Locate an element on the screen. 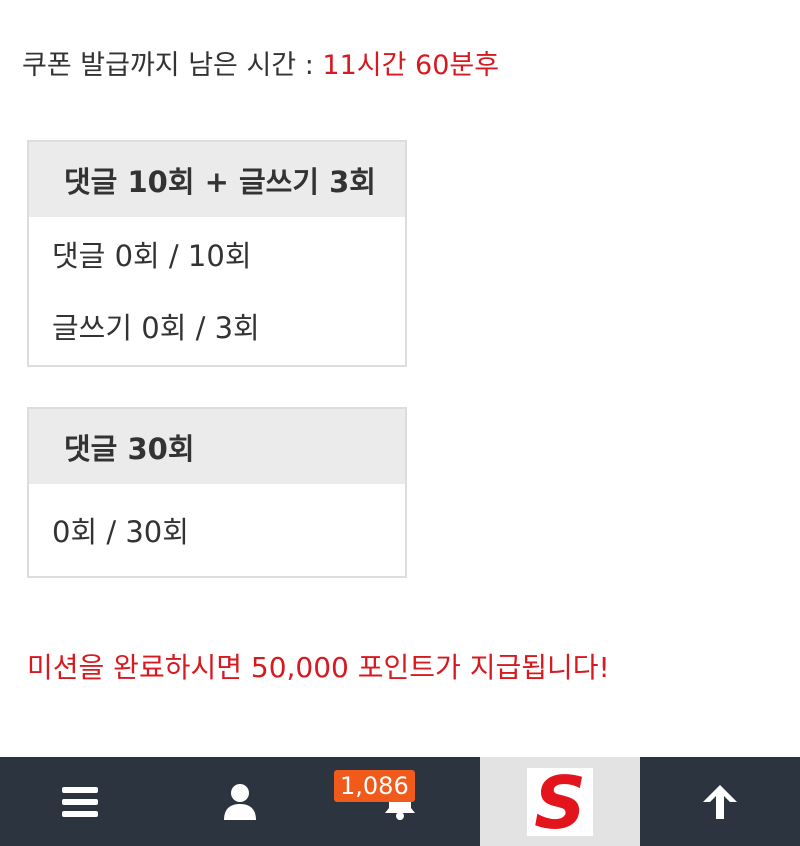 This screenshot has height=846, width=800. mission-box-comments-posts: 댓글 10회 + 글쓰기 3회 댓글 0회 / 10회 글쓰기 0회 / 3회 is located at coordinates (217, 253).